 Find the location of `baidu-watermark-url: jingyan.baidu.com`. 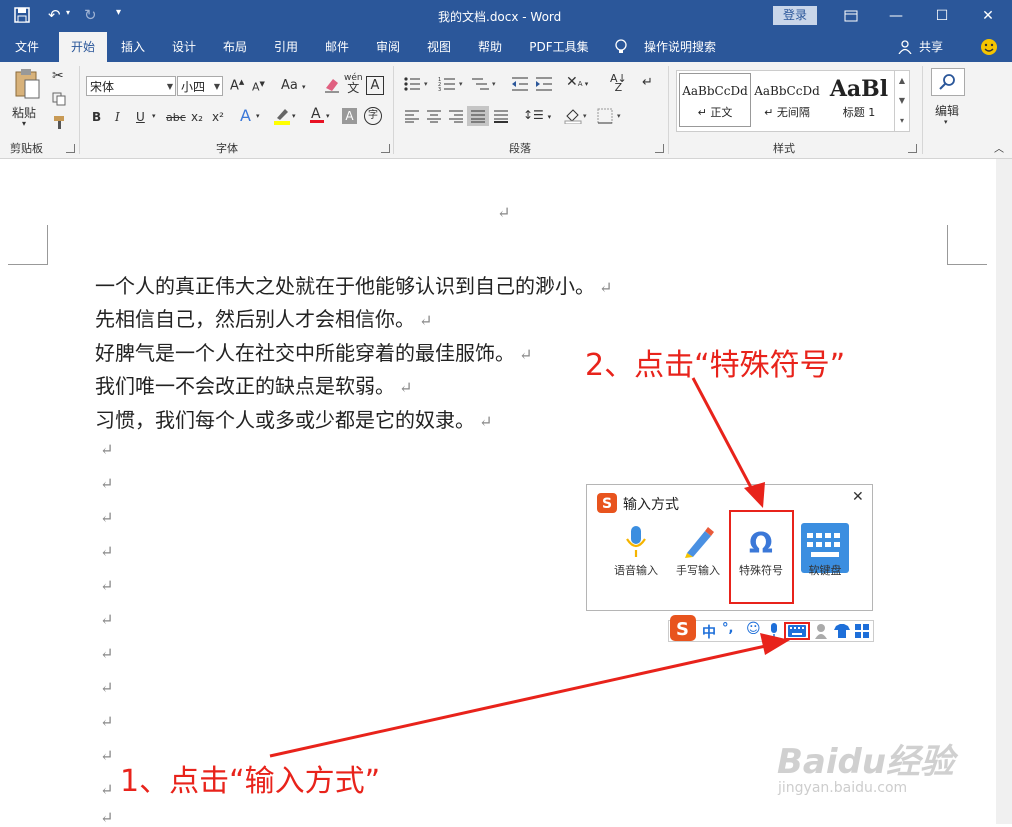

baidu-watermark-url: jingyan.baidu.com is located at coordinates (843, 788).